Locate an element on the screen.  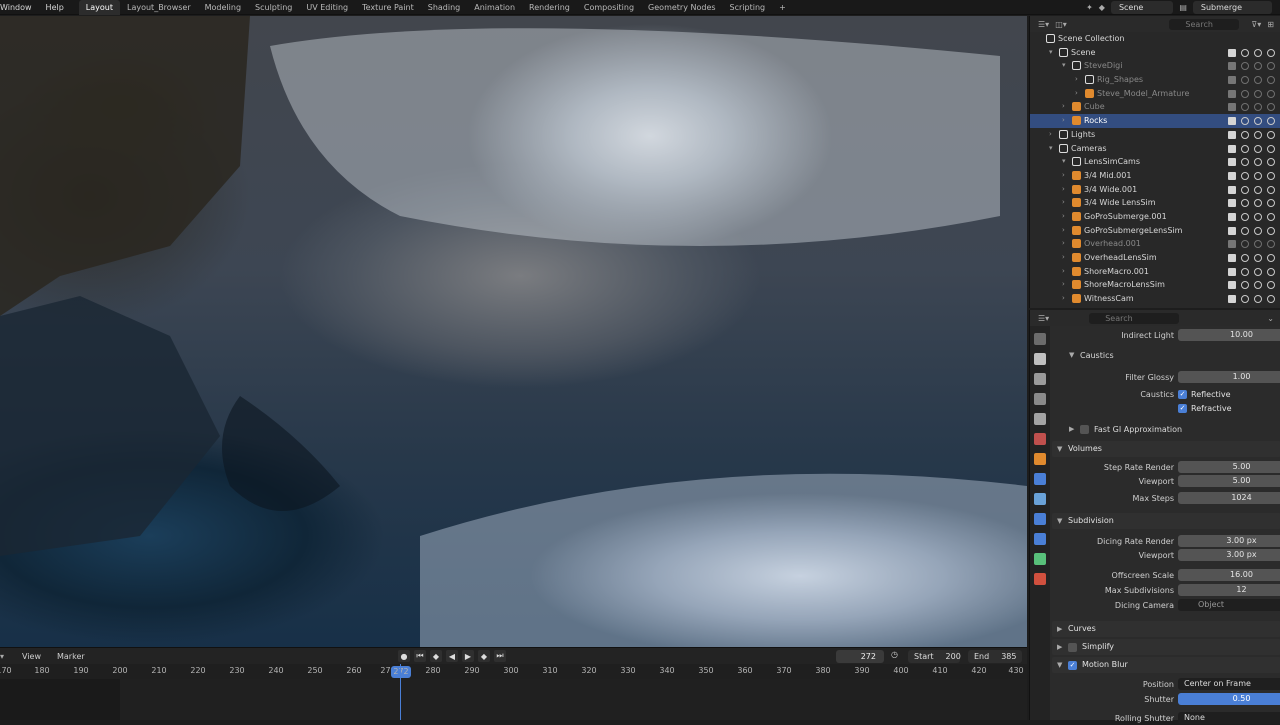
outliner-search: Search is located at coordinates (1204, 24).